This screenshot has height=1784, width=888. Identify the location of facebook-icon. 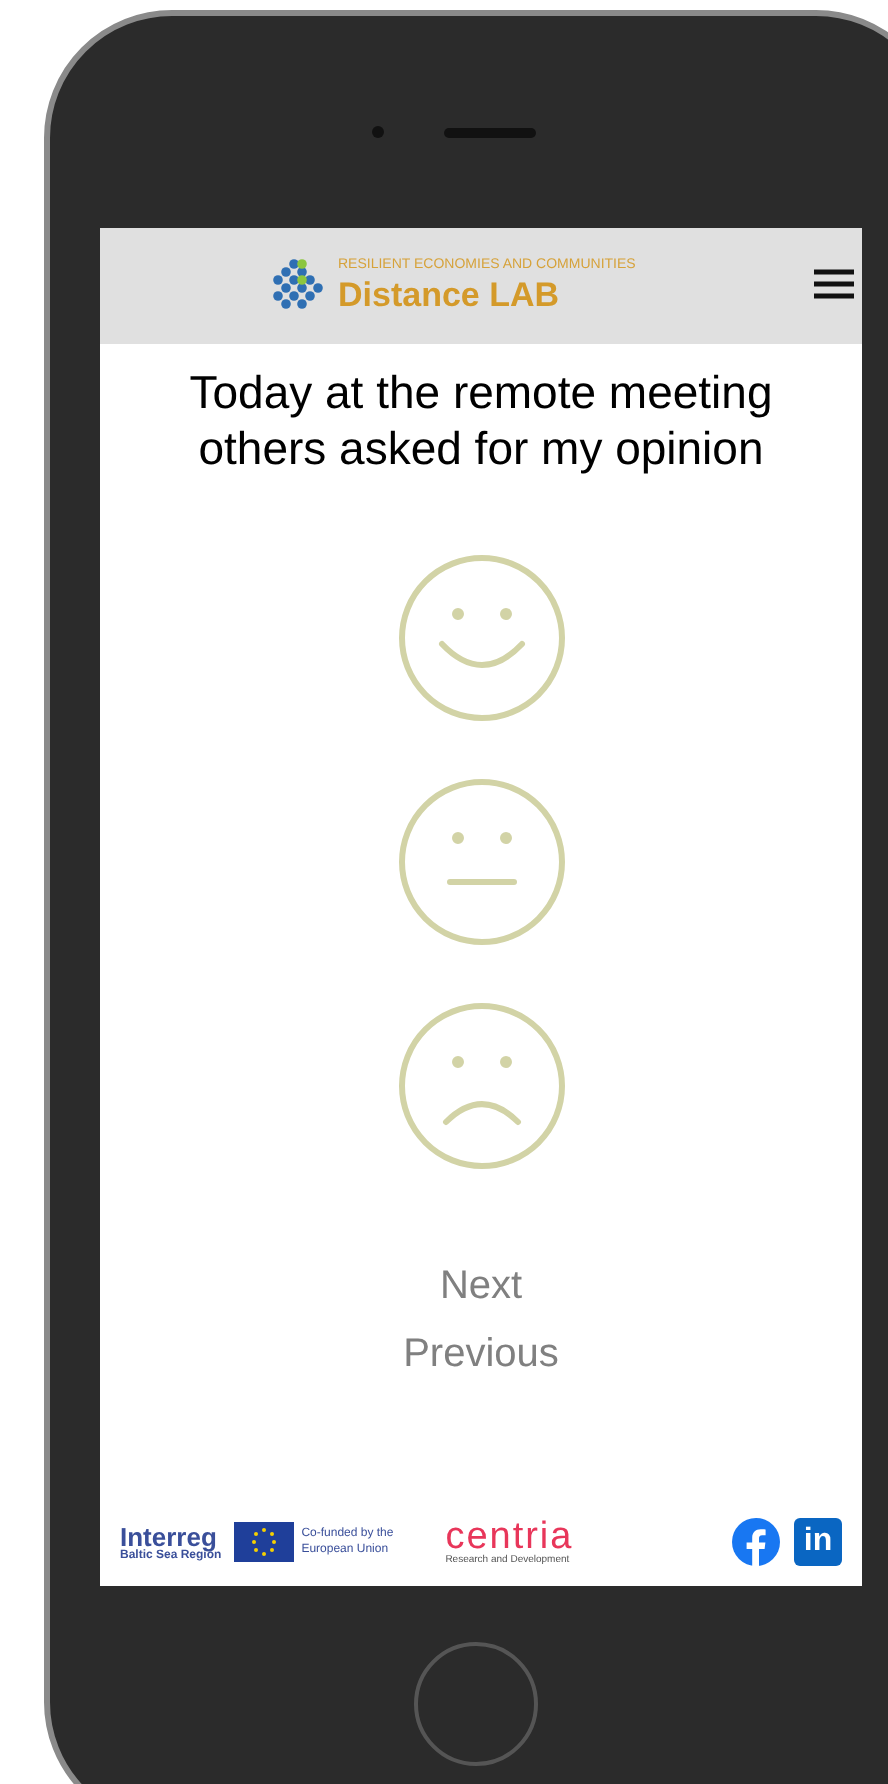
(756, 1542).